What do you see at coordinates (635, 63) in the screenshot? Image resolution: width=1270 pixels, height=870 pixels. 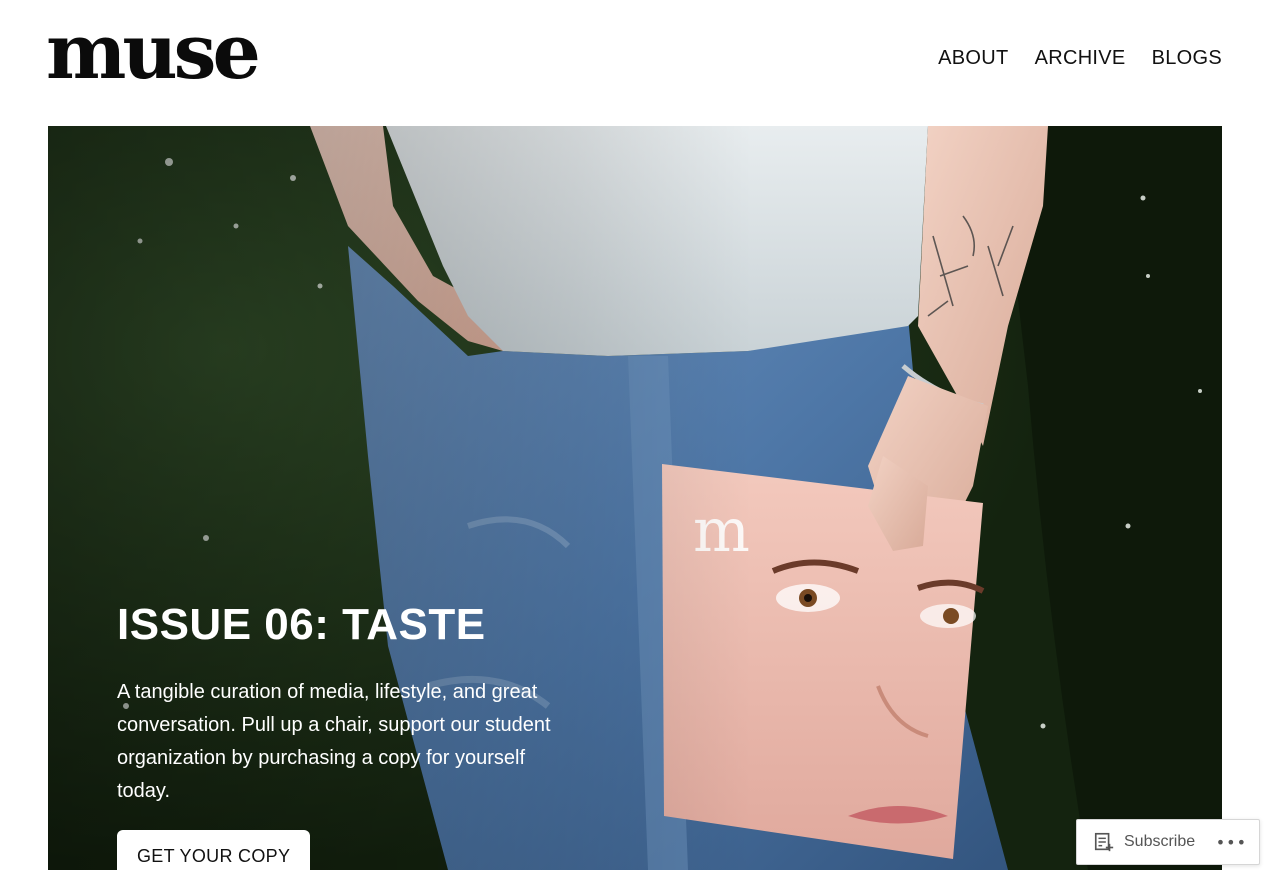 I see `site-header: muse ABOUT ARCHIVE BLOGS` at bounding box center [635, 63].